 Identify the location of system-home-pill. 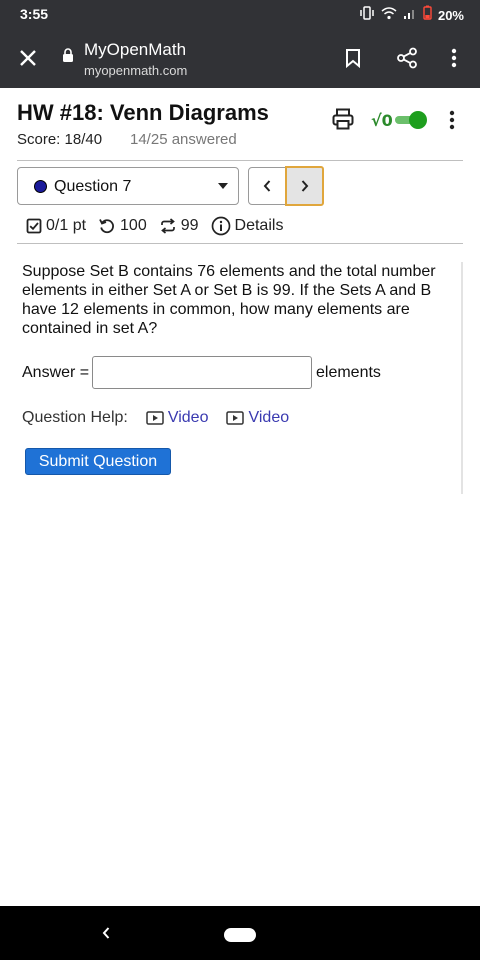
(240, 935).